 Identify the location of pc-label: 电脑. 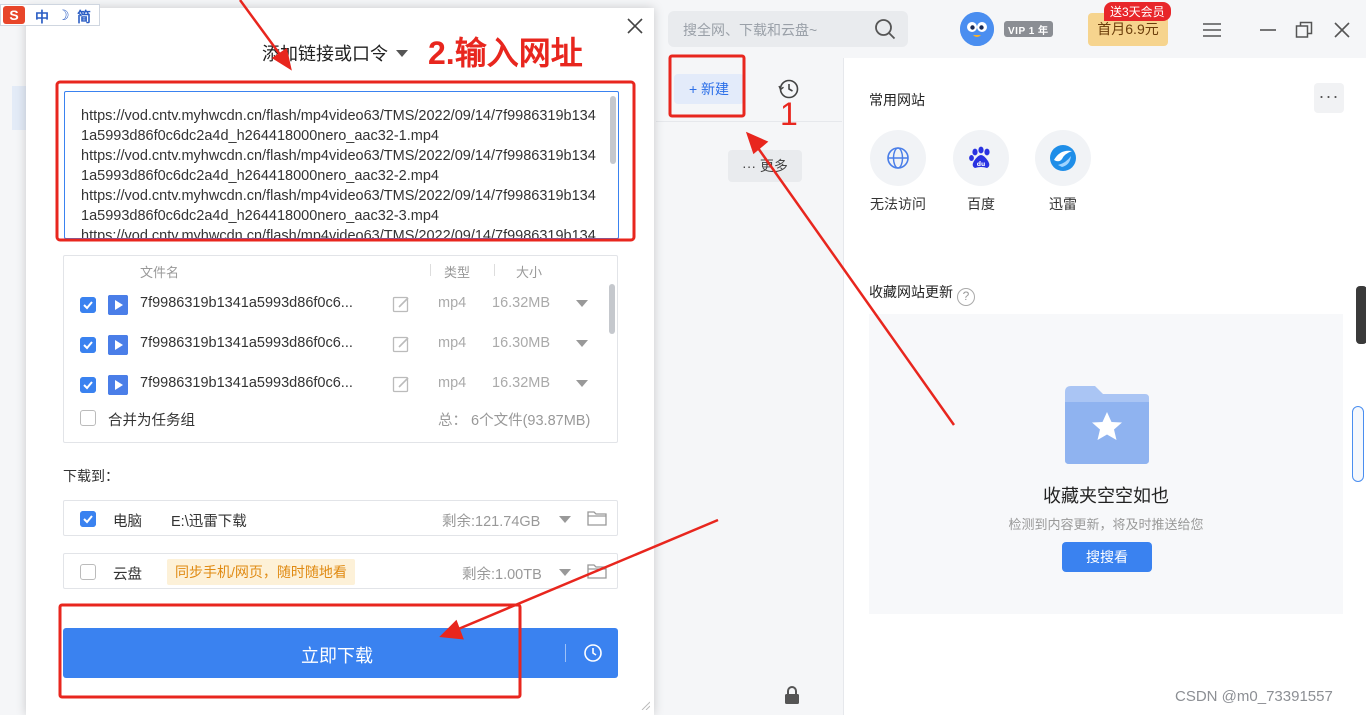
(127, 522).